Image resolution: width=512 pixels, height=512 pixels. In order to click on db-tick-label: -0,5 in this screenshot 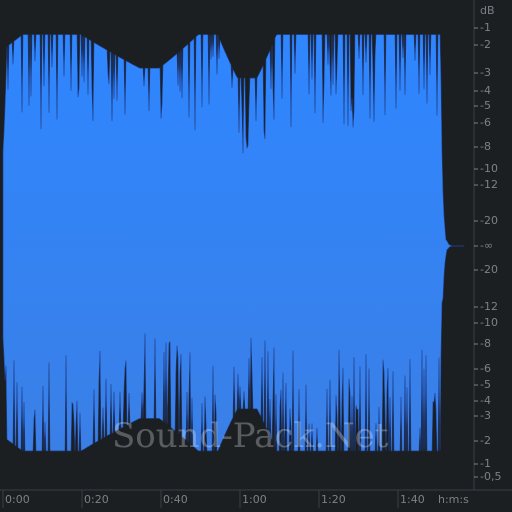, I will do `click(491, 476)`.